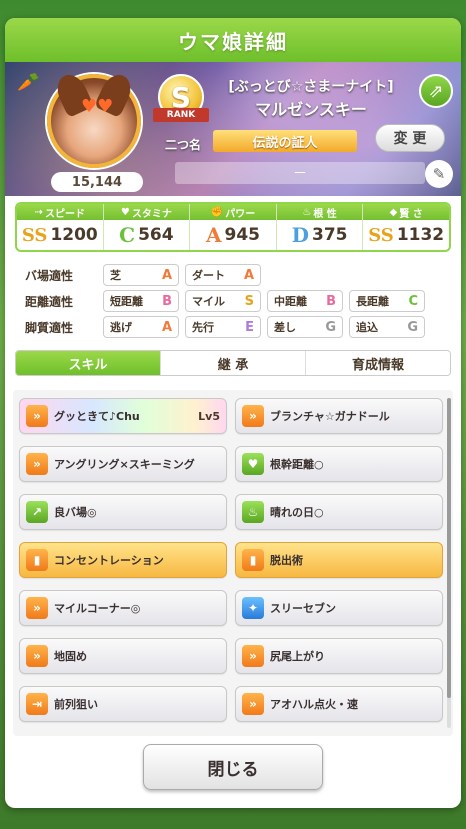  What do you see at coordinates (311, 109) in the screenshot?
I see `horse-name: マルゼンスキー` at bounding box center [311, 109].